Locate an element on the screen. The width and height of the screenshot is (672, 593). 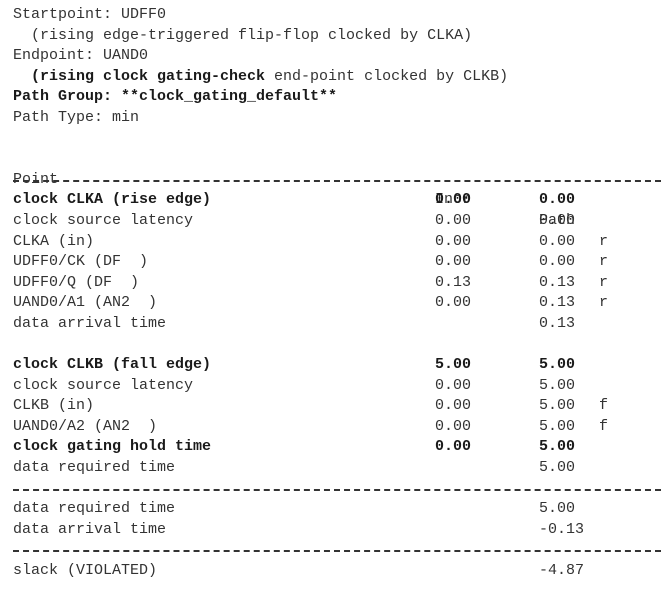
path-type-line: Path Type: min is located at coordinates (76, 117).